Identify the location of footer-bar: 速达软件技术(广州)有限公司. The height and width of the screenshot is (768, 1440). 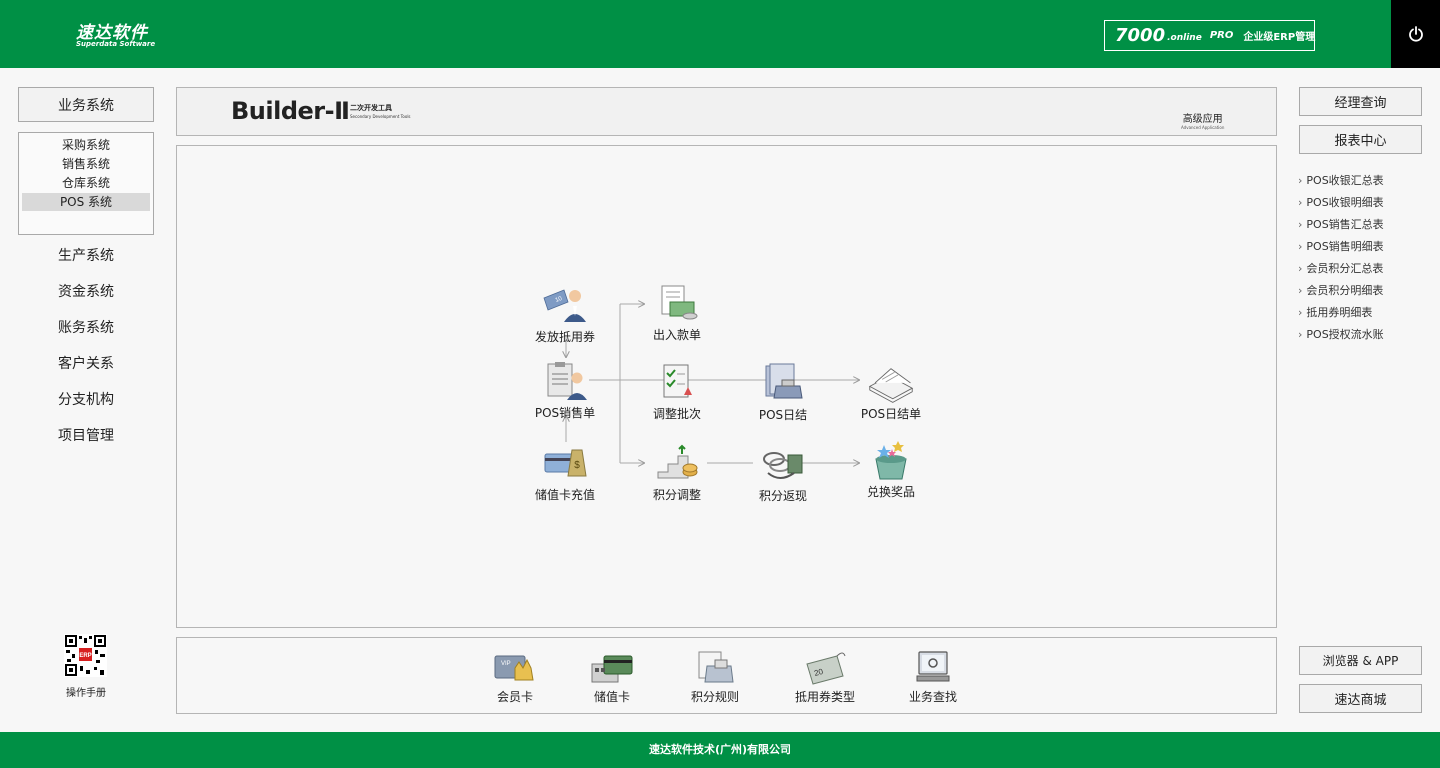
(720, 750).